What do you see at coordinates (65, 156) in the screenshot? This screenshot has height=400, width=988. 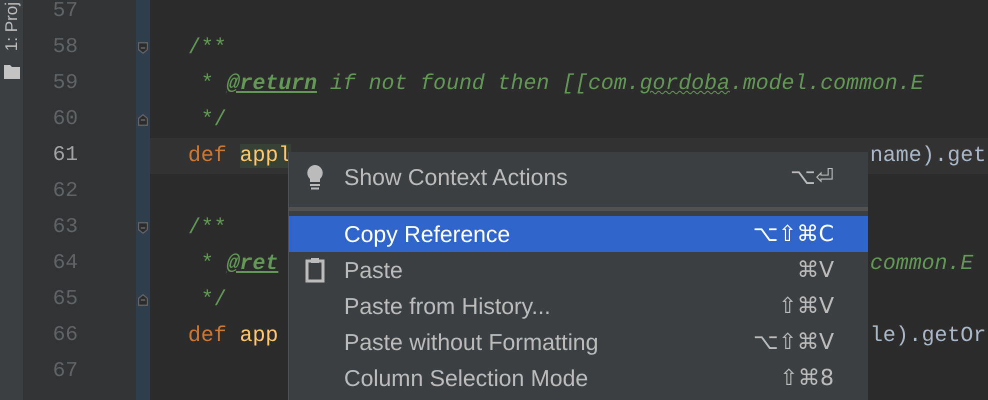 I see `line-number: 61` at bounding box center [65, 156].